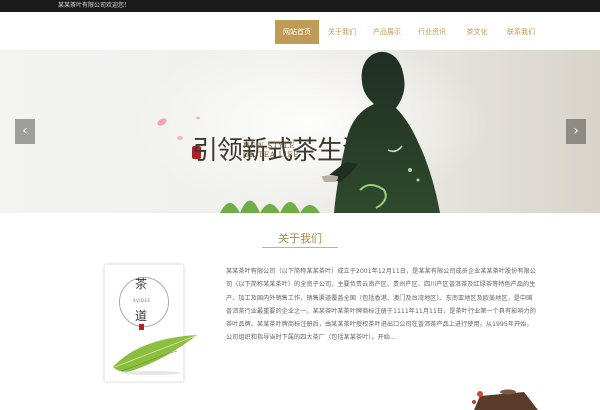 Image resolution: width=600 pixels, height=410 pixels. Describe the element at coordinates (155, 355) in the screenshot. I see `tea-leaf-illustration` at that location.